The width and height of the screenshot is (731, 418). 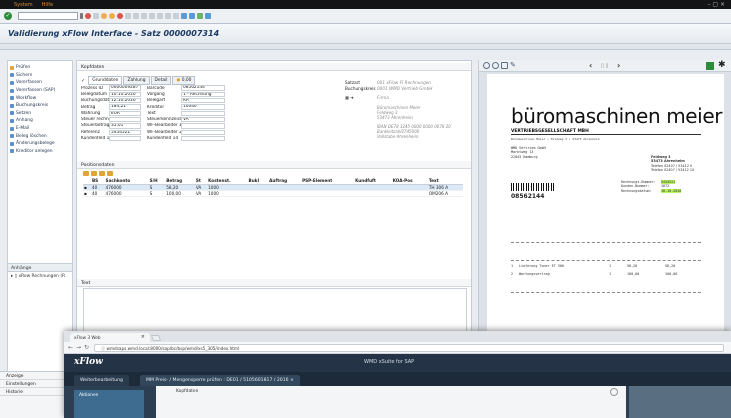 What do you see at coordinates (104, 16) in the screenshot?
I see `back-icon` at bounding box center [104, 16].